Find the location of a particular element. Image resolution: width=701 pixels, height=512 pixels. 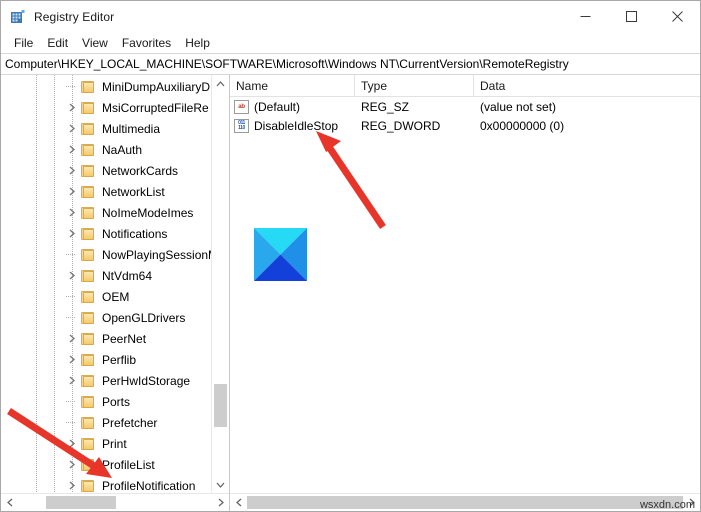

tree-item-networklist: NetworkList is located at coordinates (109, 191).